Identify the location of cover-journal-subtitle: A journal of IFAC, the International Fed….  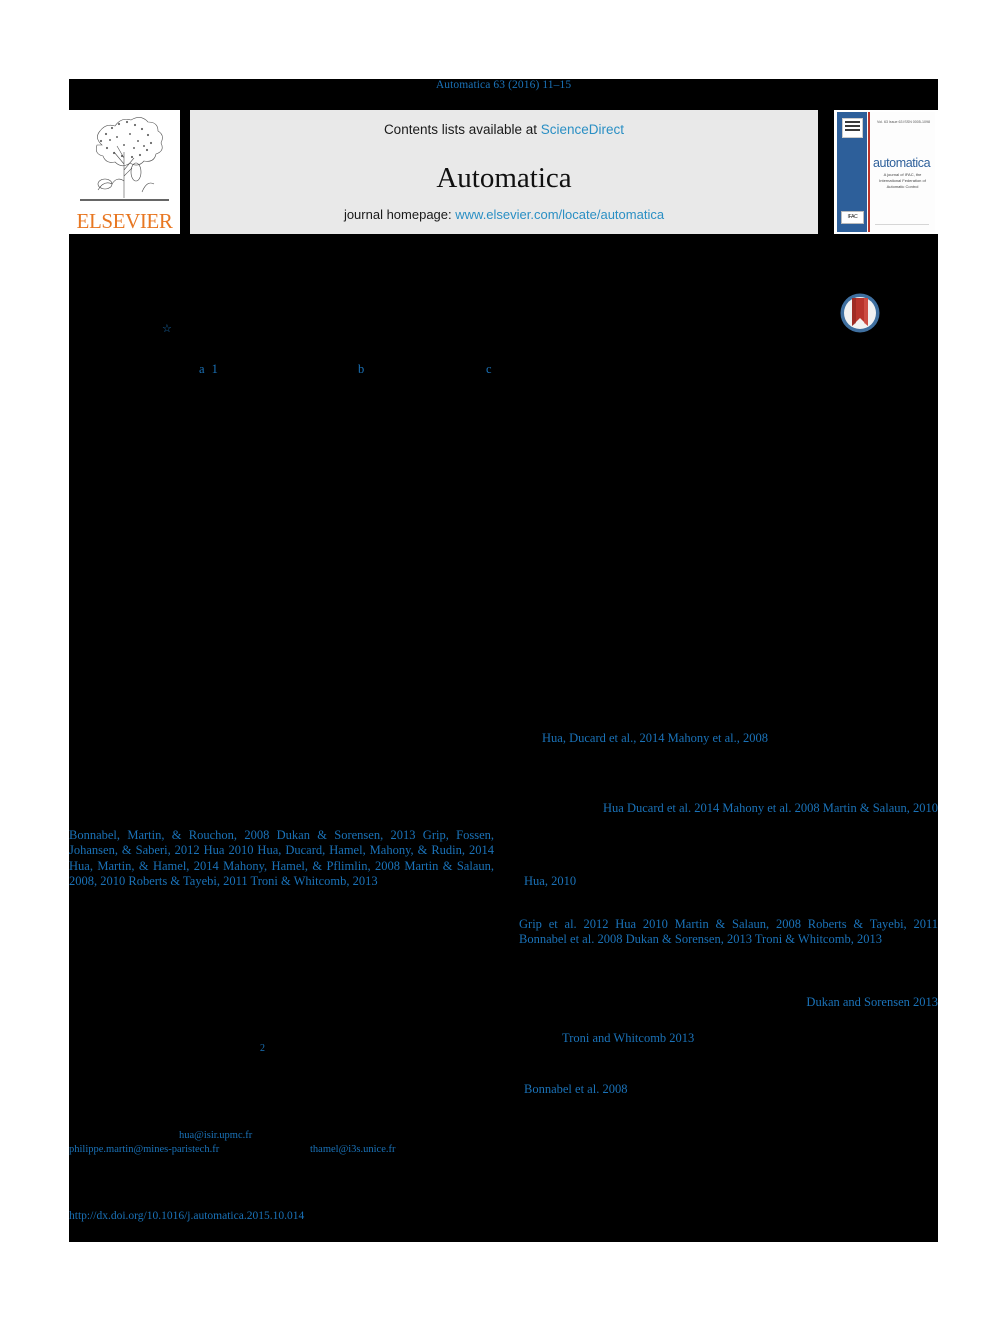
(902, 180).